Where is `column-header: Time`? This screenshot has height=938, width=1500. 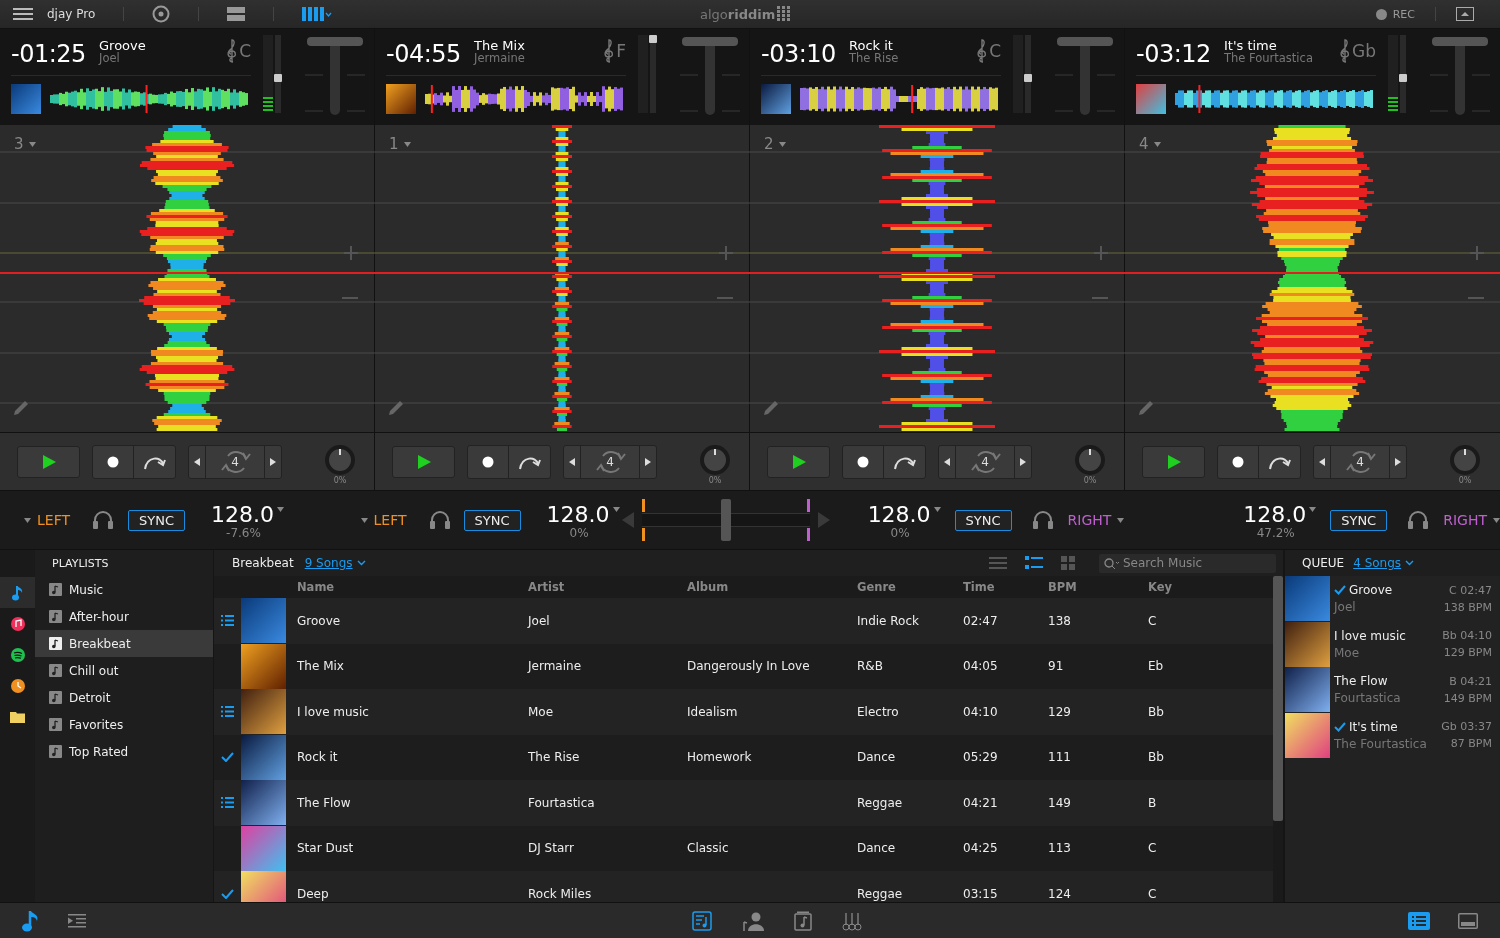 column-header: Time is located at coordinates (1005, 587).